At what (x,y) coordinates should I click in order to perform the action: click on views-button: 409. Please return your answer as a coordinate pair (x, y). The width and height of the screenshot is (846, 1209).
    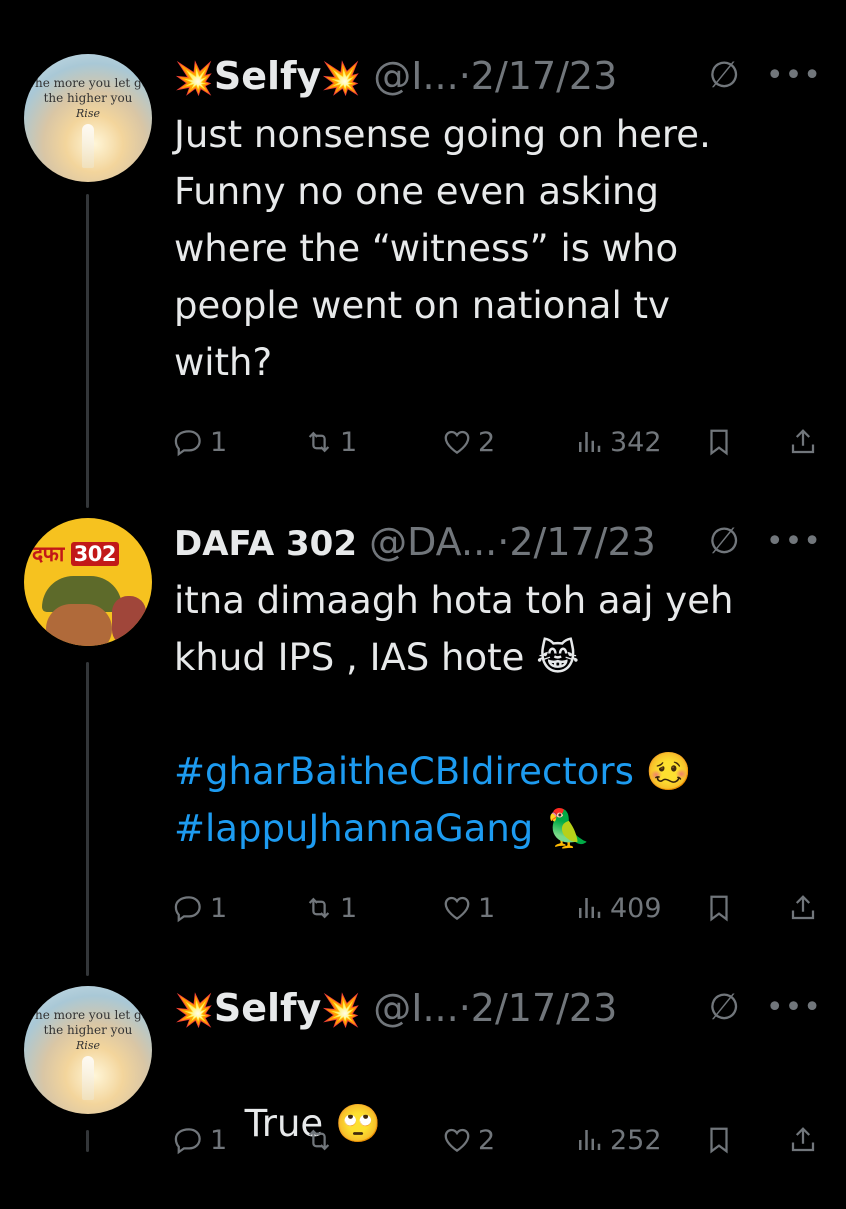
    Looking at the image, I should click on (618, 908).